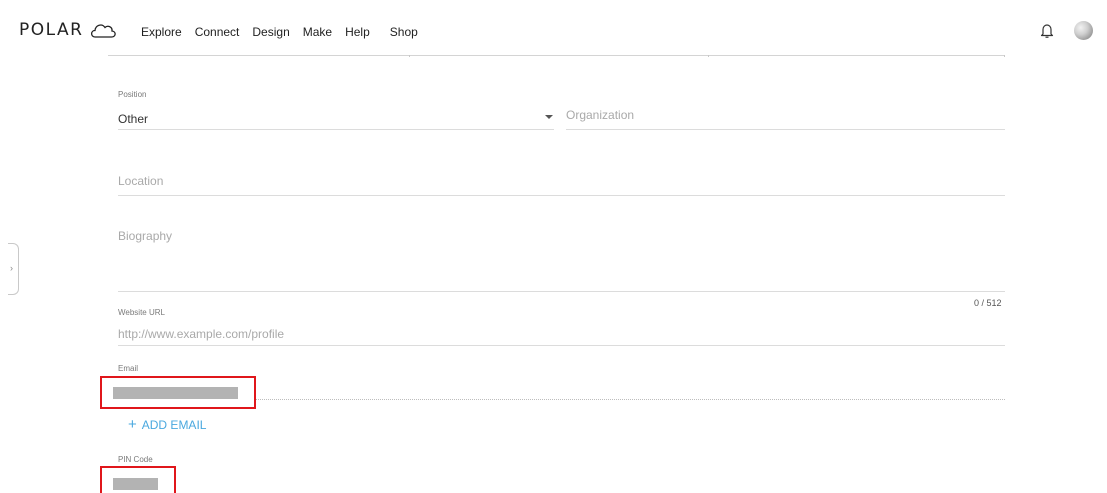 The width and height of the screenshot is (1107, 493). I want to click on nav-shop: Shop, so click(404, 32).